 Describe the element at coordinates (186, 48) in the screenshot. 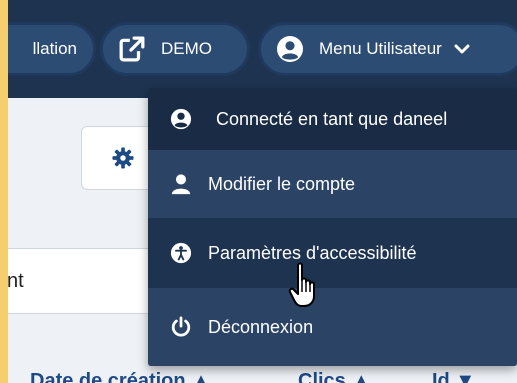

I see `demo-label: DEMO` at that location.